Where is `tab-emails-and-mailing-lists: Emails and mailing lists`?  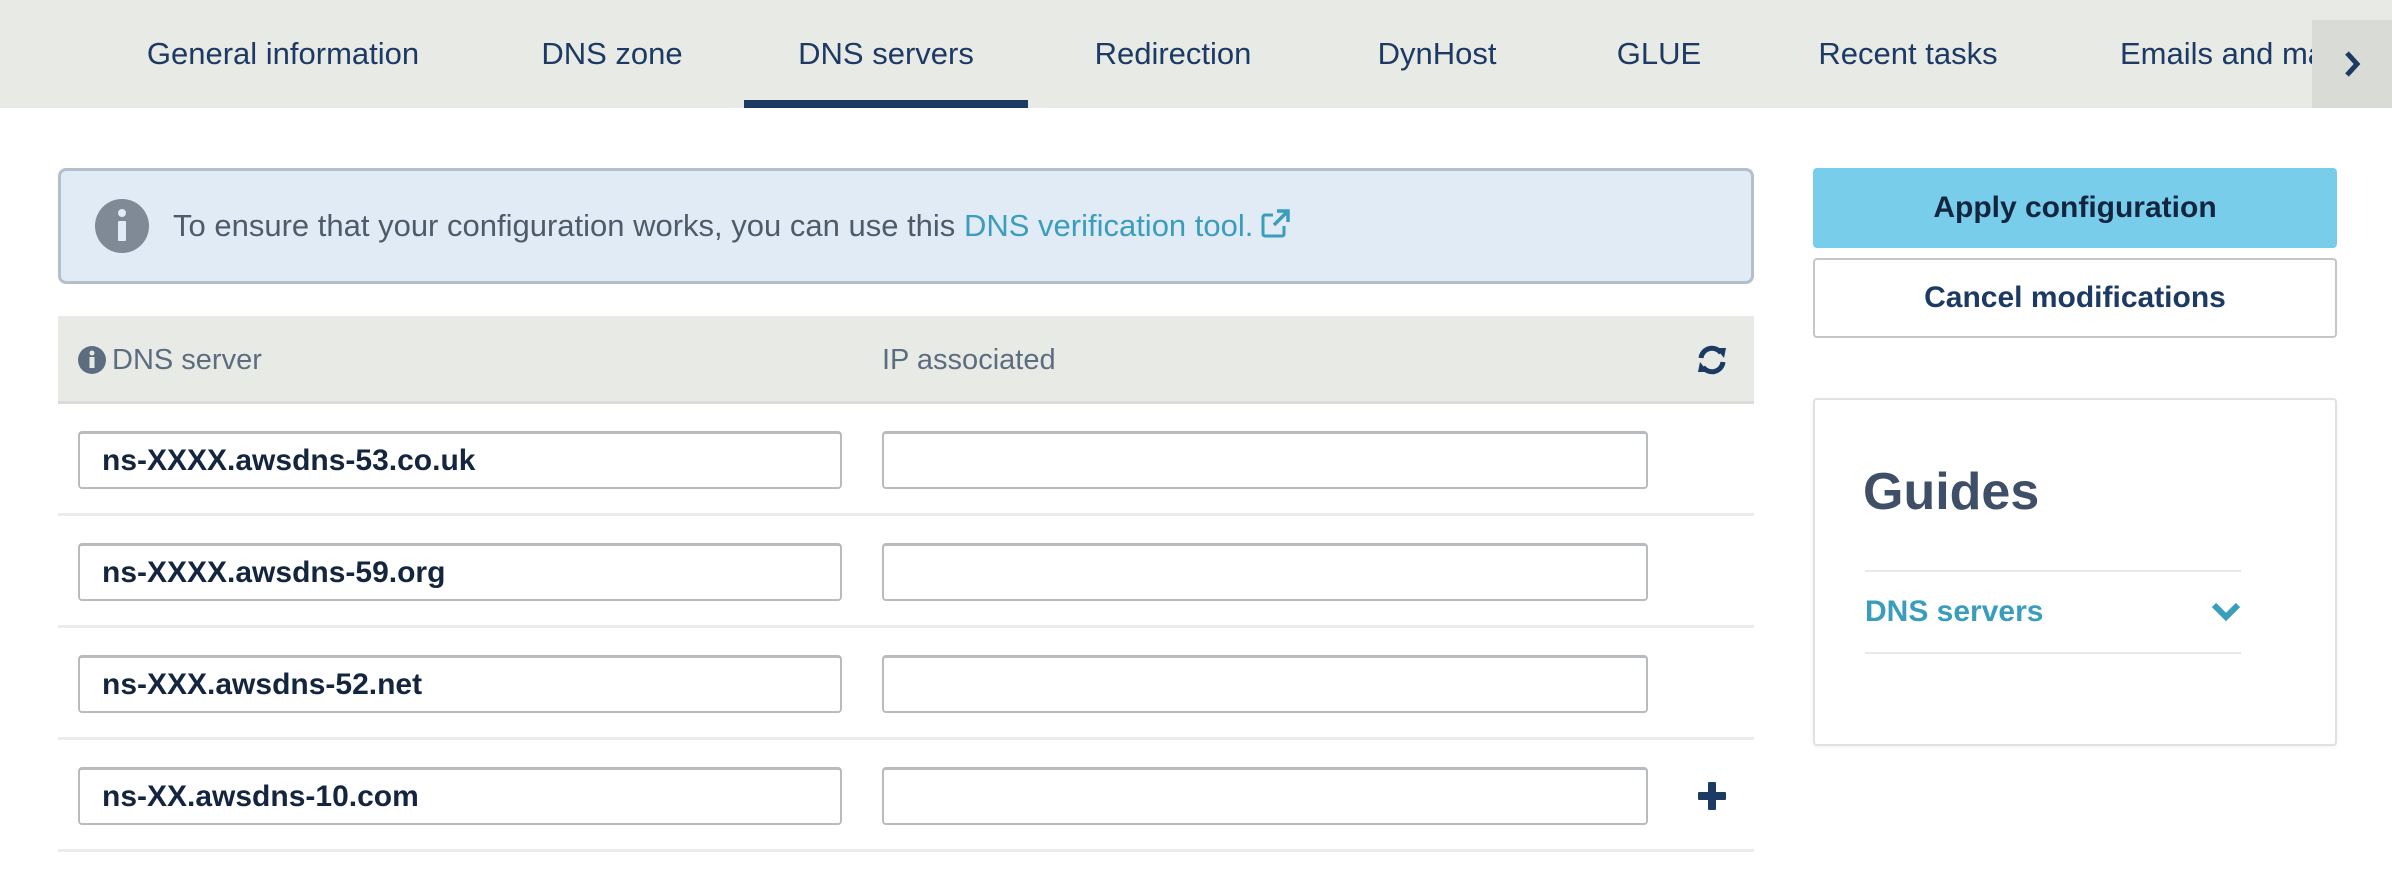
tab-emails-and-mailing-lists: Emails and mailing lists is located at coordinates (2216, 54).